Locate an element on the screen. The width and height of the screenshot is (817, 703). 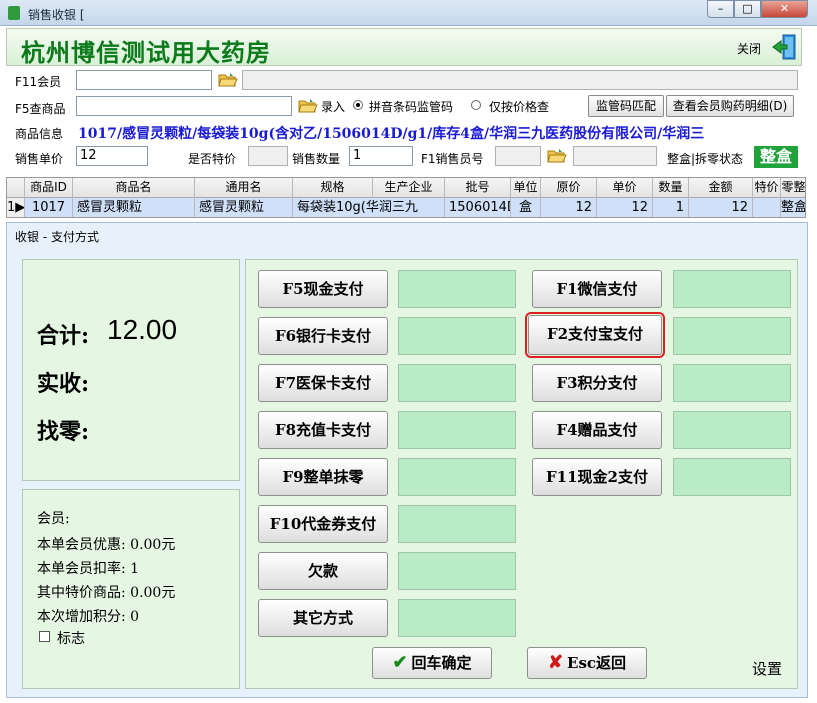
cash-pay-button: F5现金支付 is located at coordinates (323, 289).